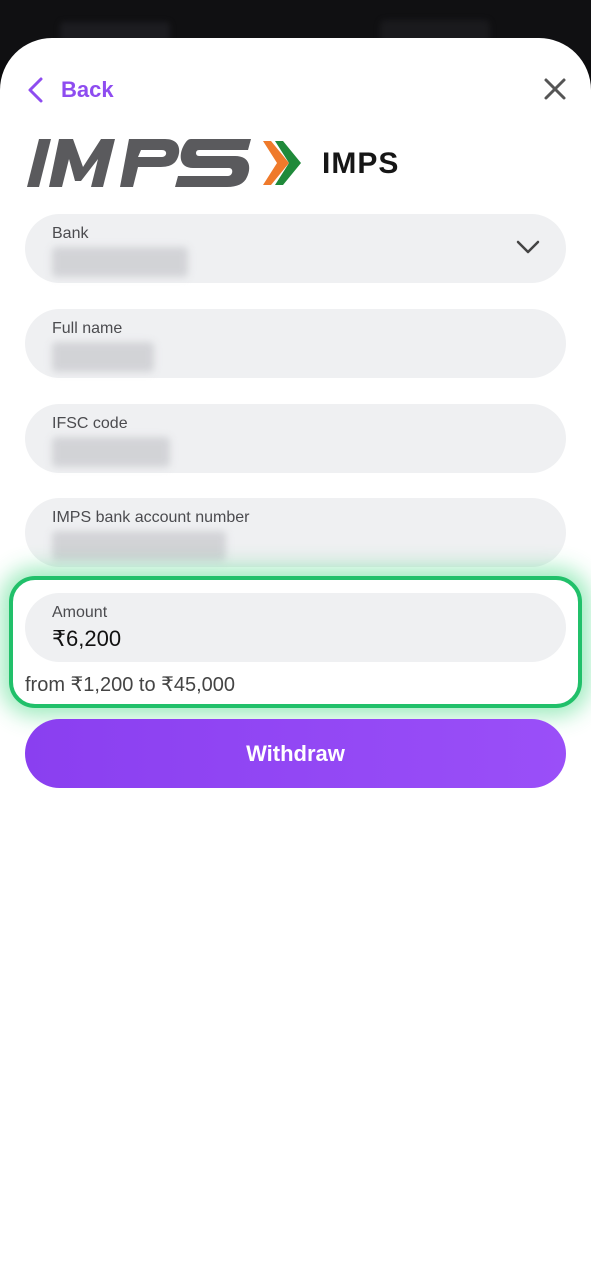  What do you see at coordinates (295, 753) in the screenshot?
I see `withdraw-button: Withdraw` at bounding box center [295, 753].